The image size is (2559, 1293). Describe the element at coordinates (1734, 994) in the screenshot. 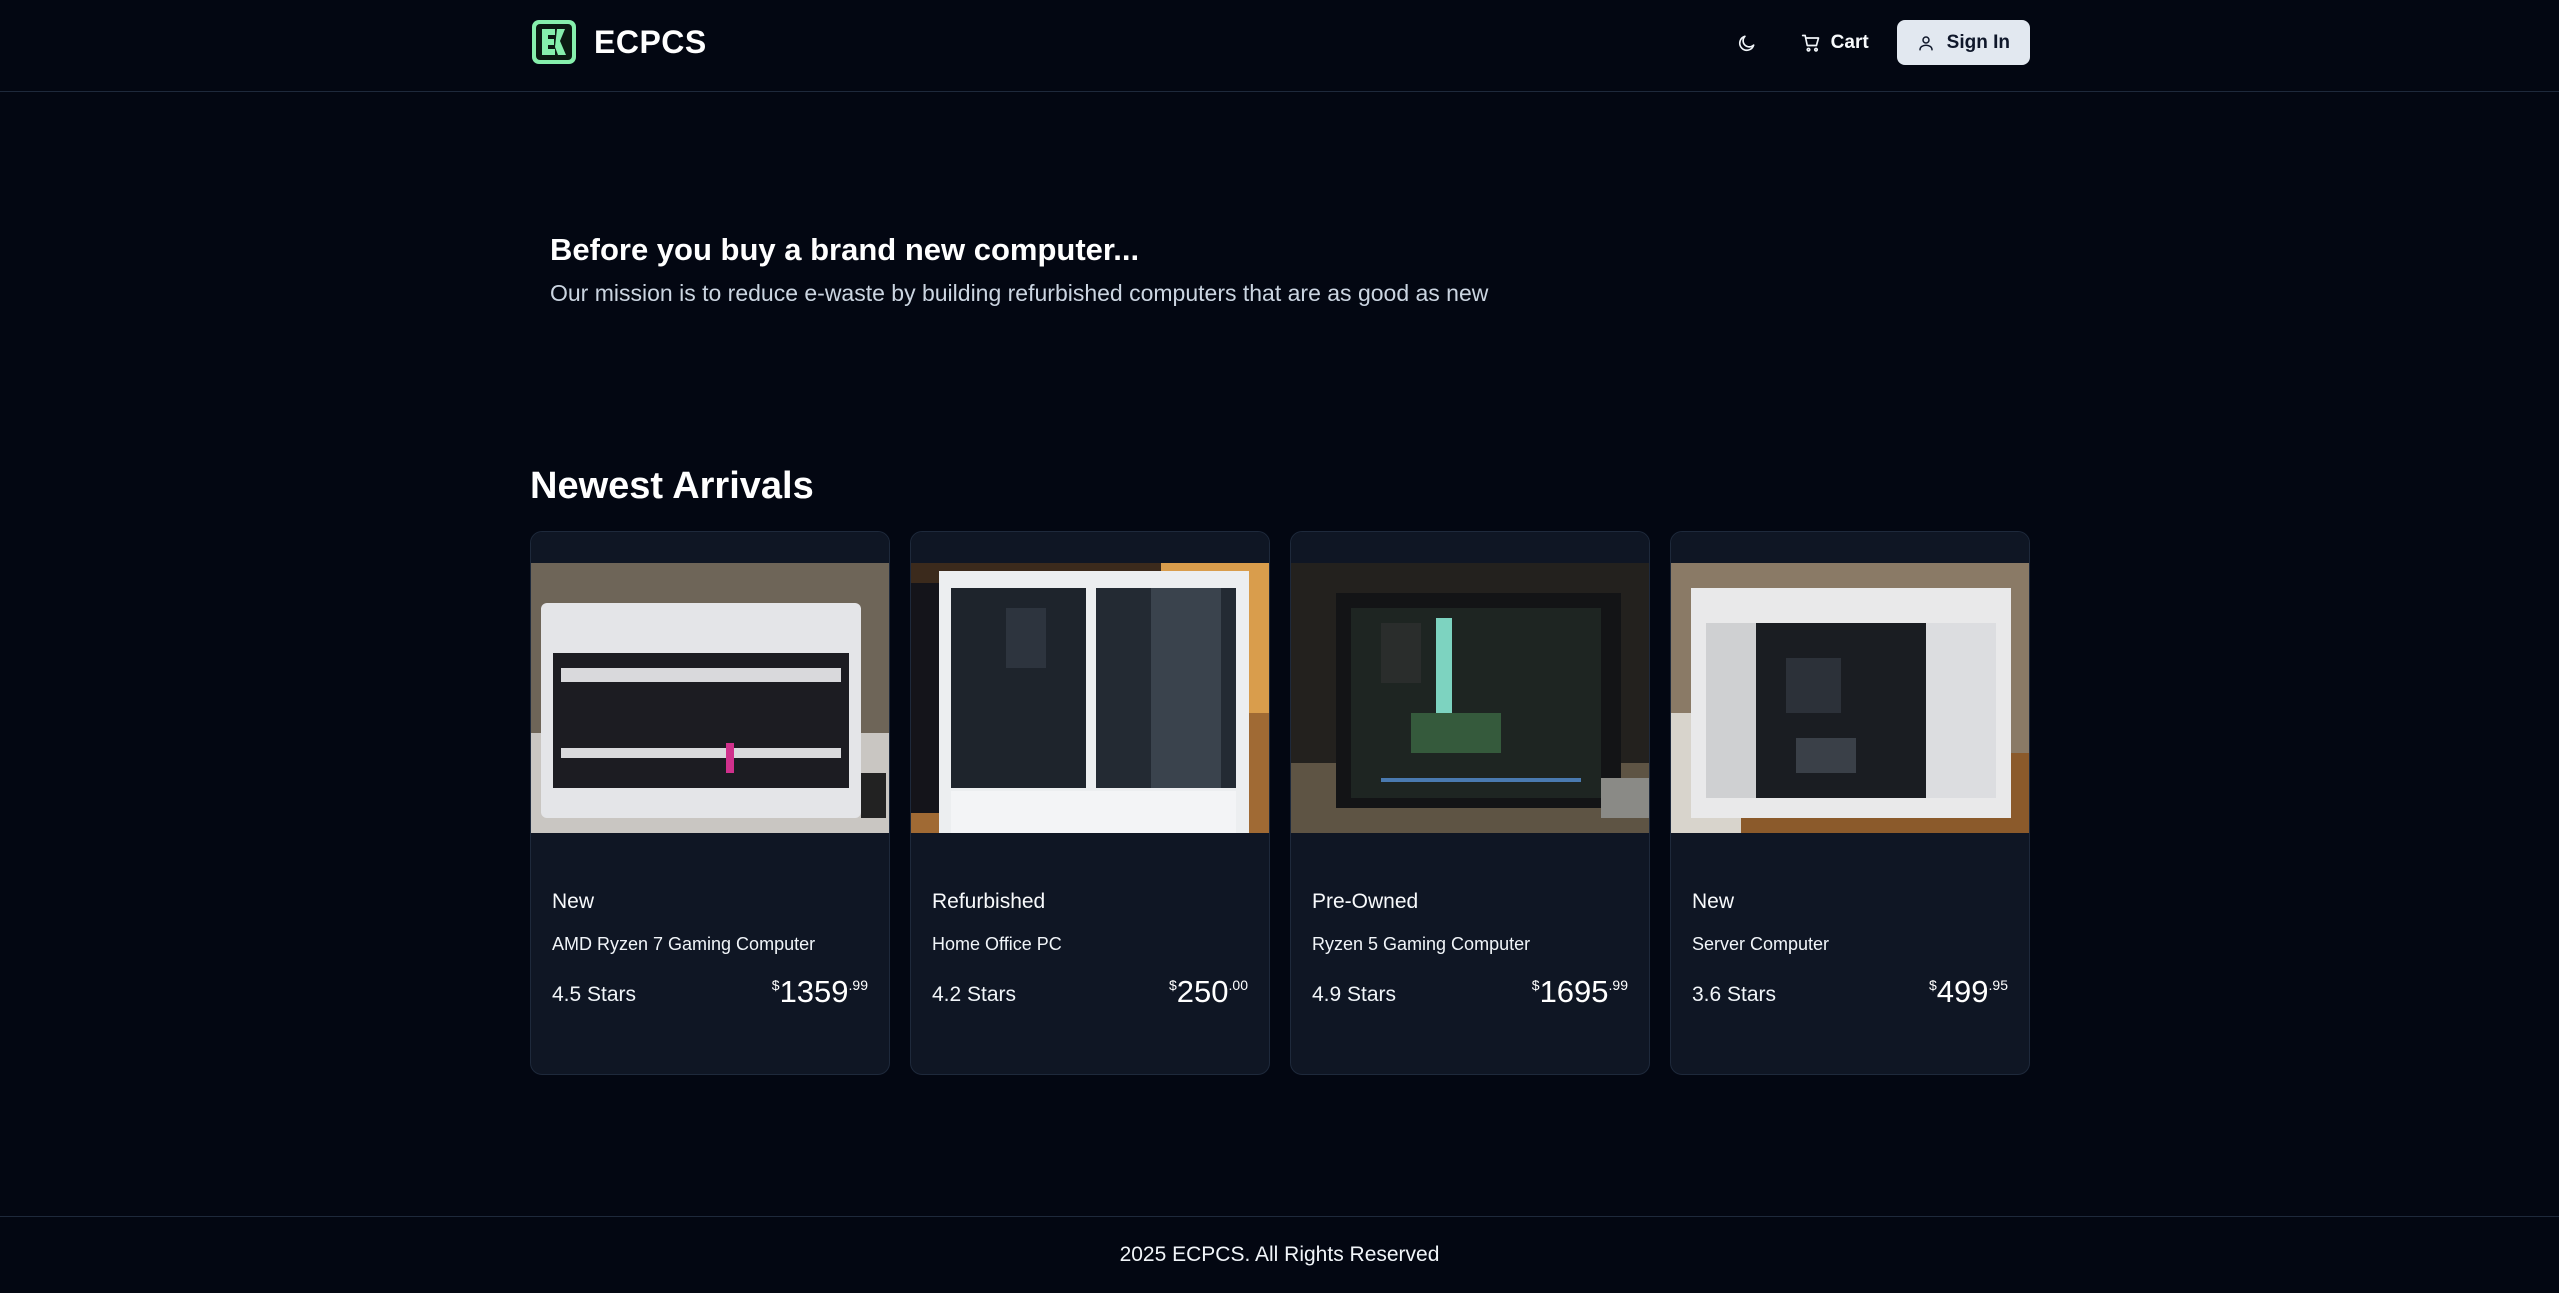

I see `product-rating: 3.6 Stars` at that location.